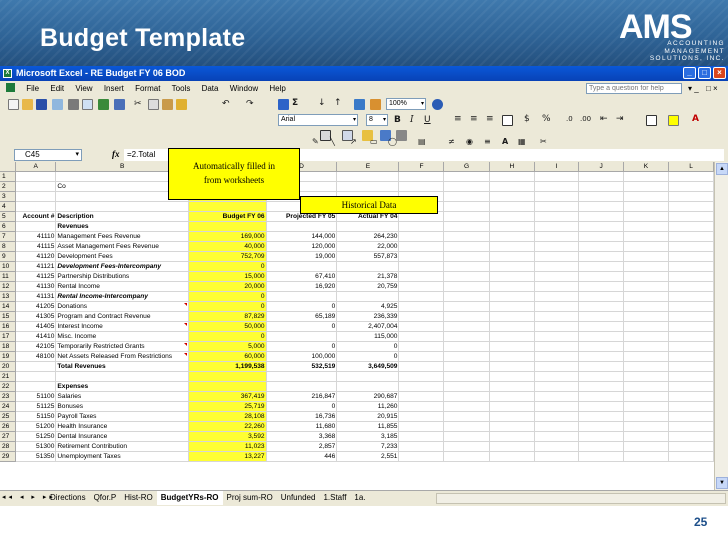 The image size is (728, 546). What do you see at coordinates (122, 206) in the screenshot?
I see `description-cell` at bounding box center [122, 206].